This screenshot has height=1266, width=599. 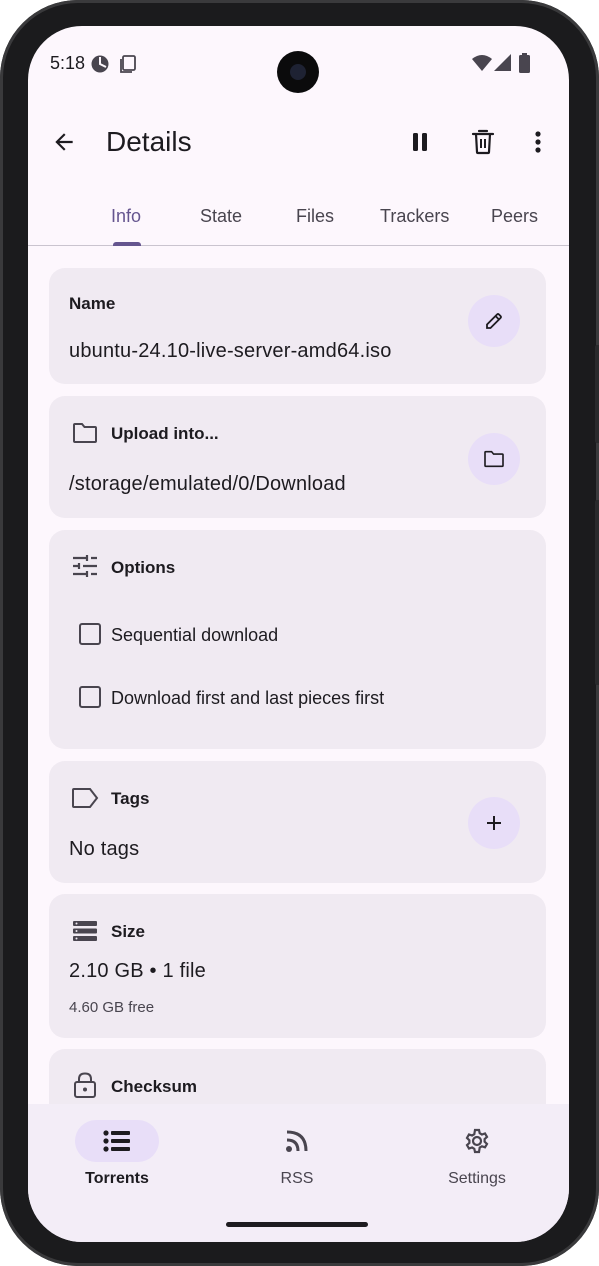 I want to click on arrow-back-icon, so click(x=64, y=142).